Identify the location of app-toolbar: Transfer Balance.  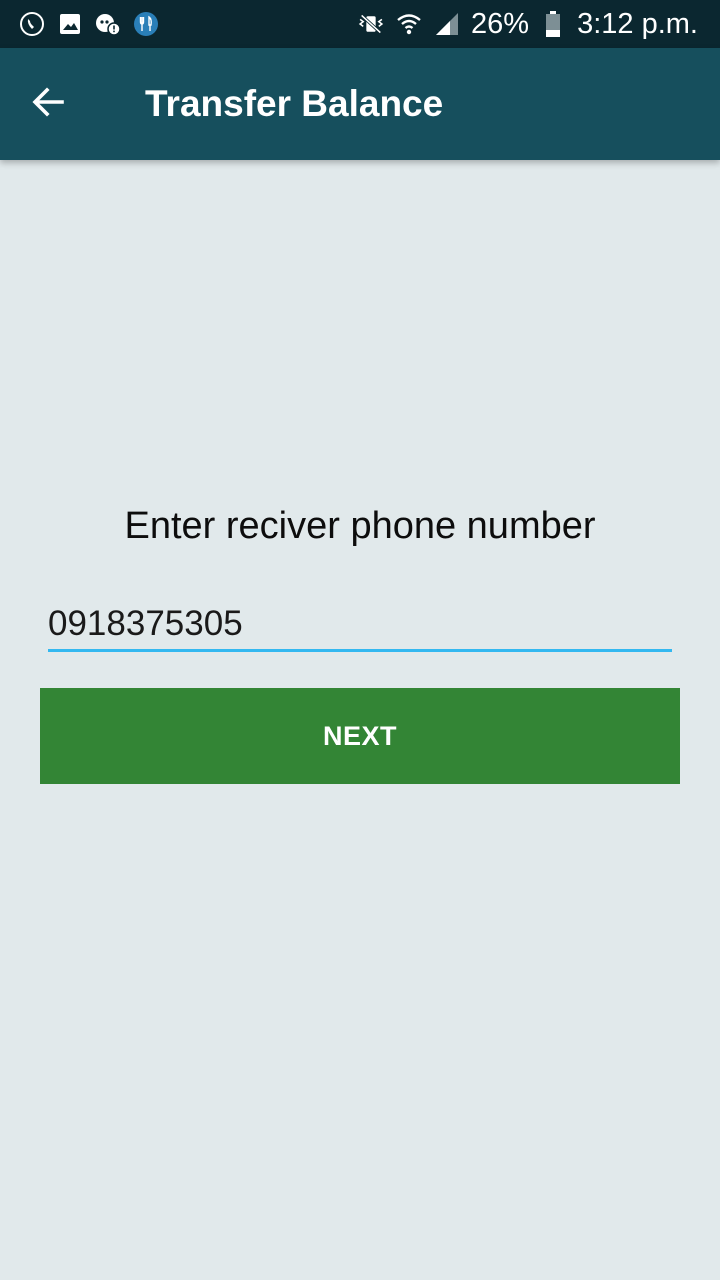
(360, 104).